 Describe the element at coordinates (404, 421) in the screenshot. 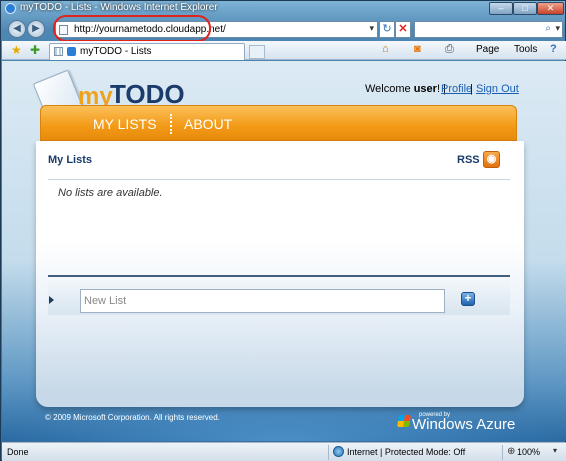

I see `windows-azure-logo-icon` at that location.